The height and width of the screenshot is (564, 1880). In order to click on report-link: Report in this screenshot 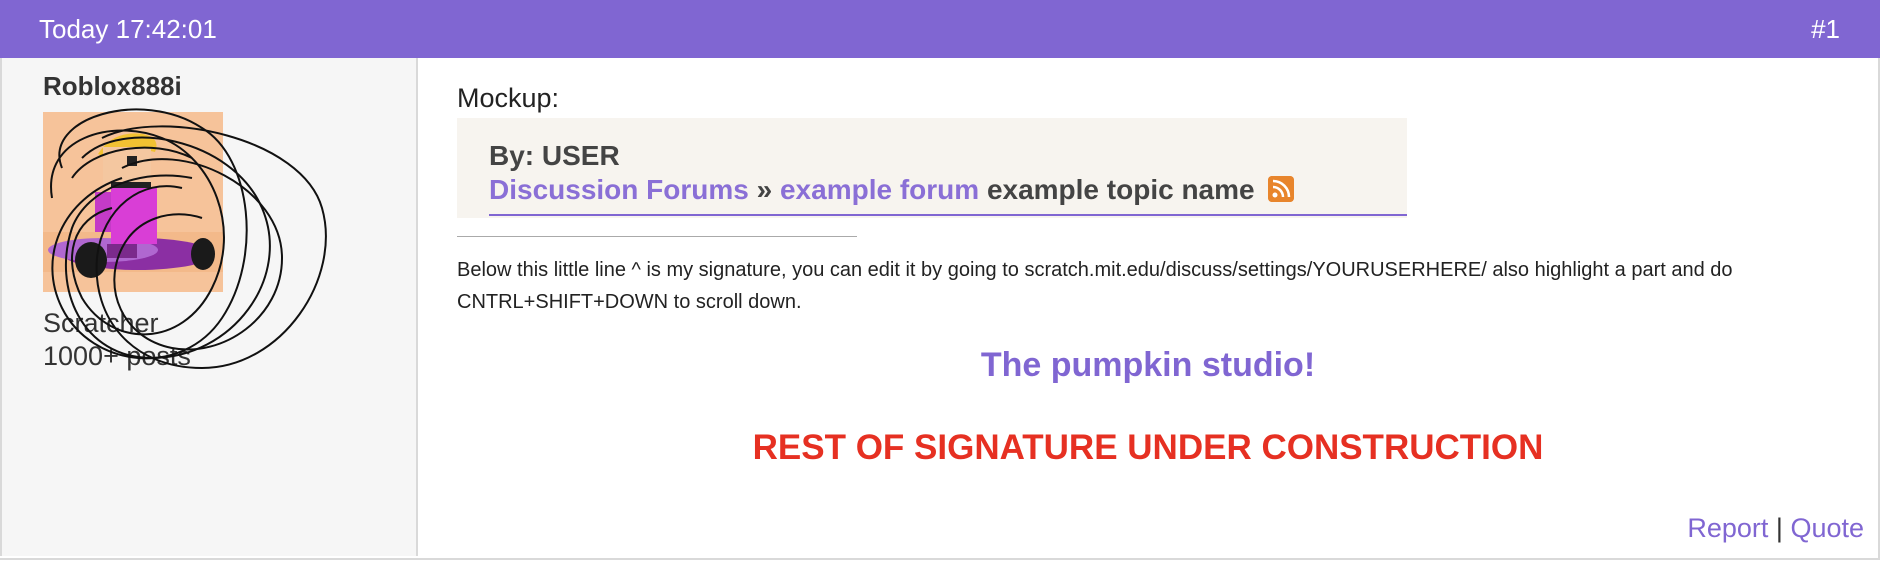, I will do `click(1727, 528)`.